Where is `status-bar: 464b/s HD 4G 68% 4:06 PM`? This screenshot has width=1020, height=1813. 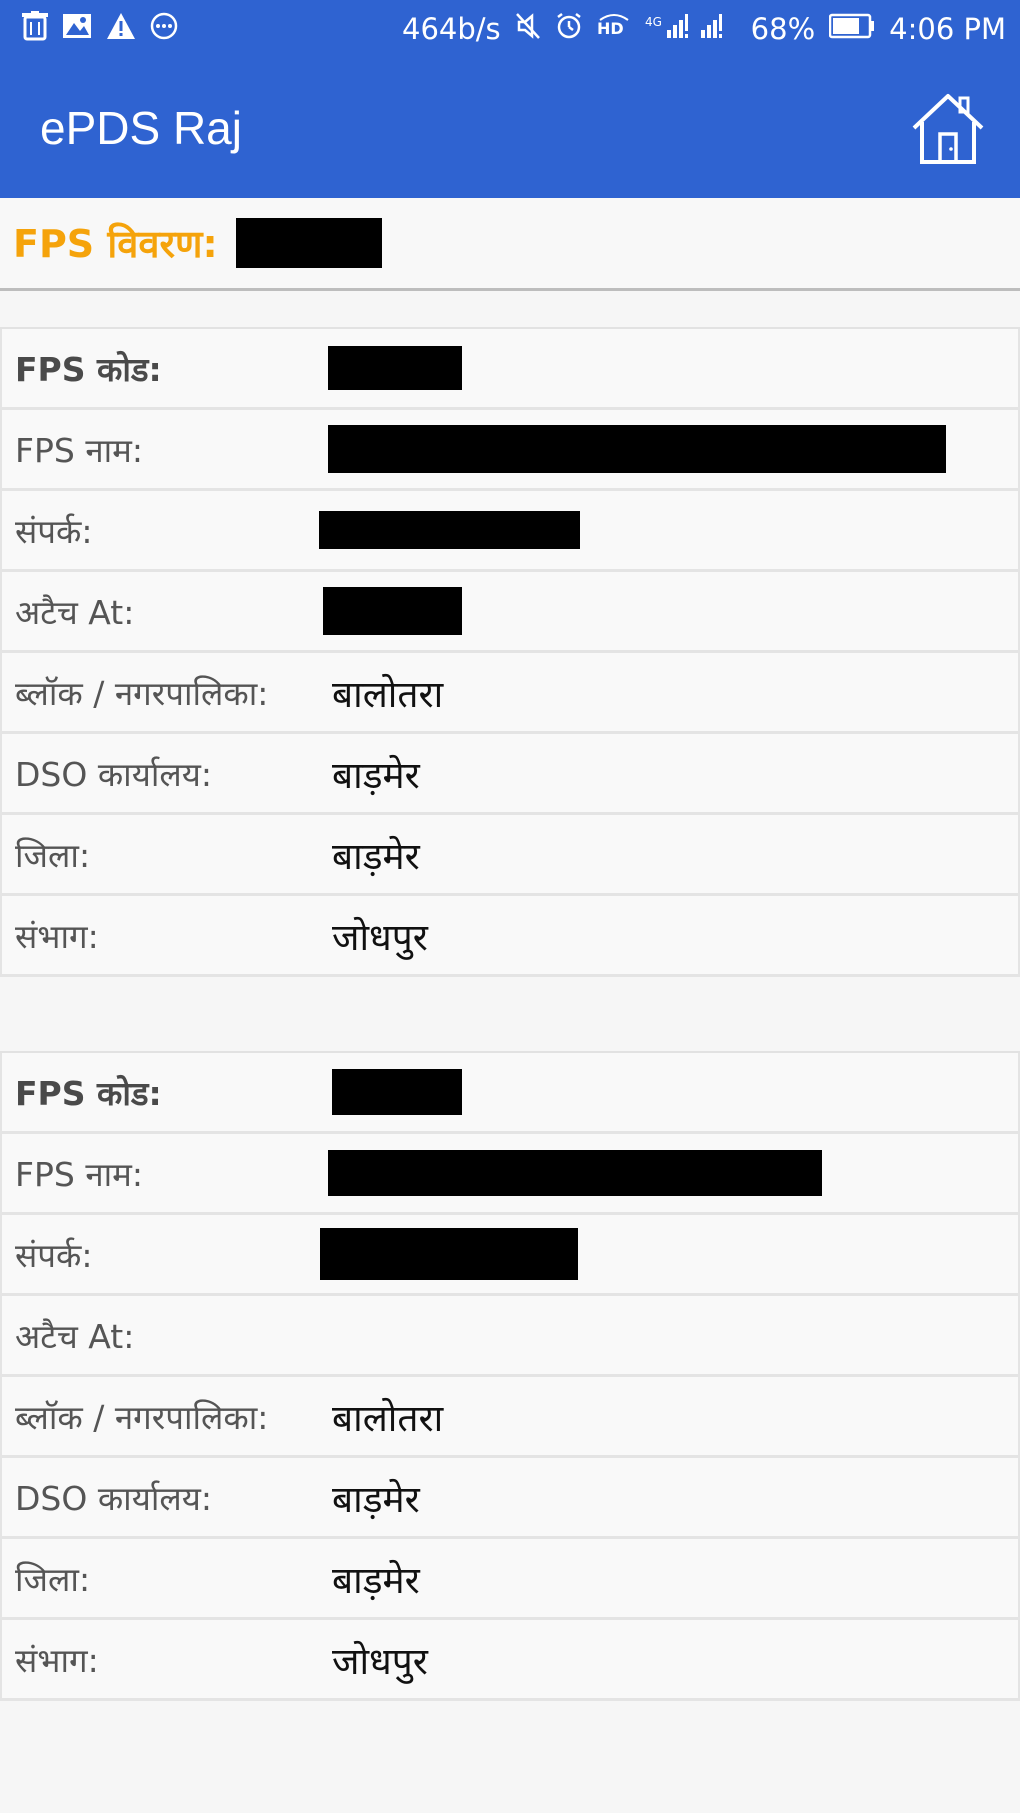 status-bar: 464b/s HD 4G 68% 4:06 PM is located at coordinates (510, 29).